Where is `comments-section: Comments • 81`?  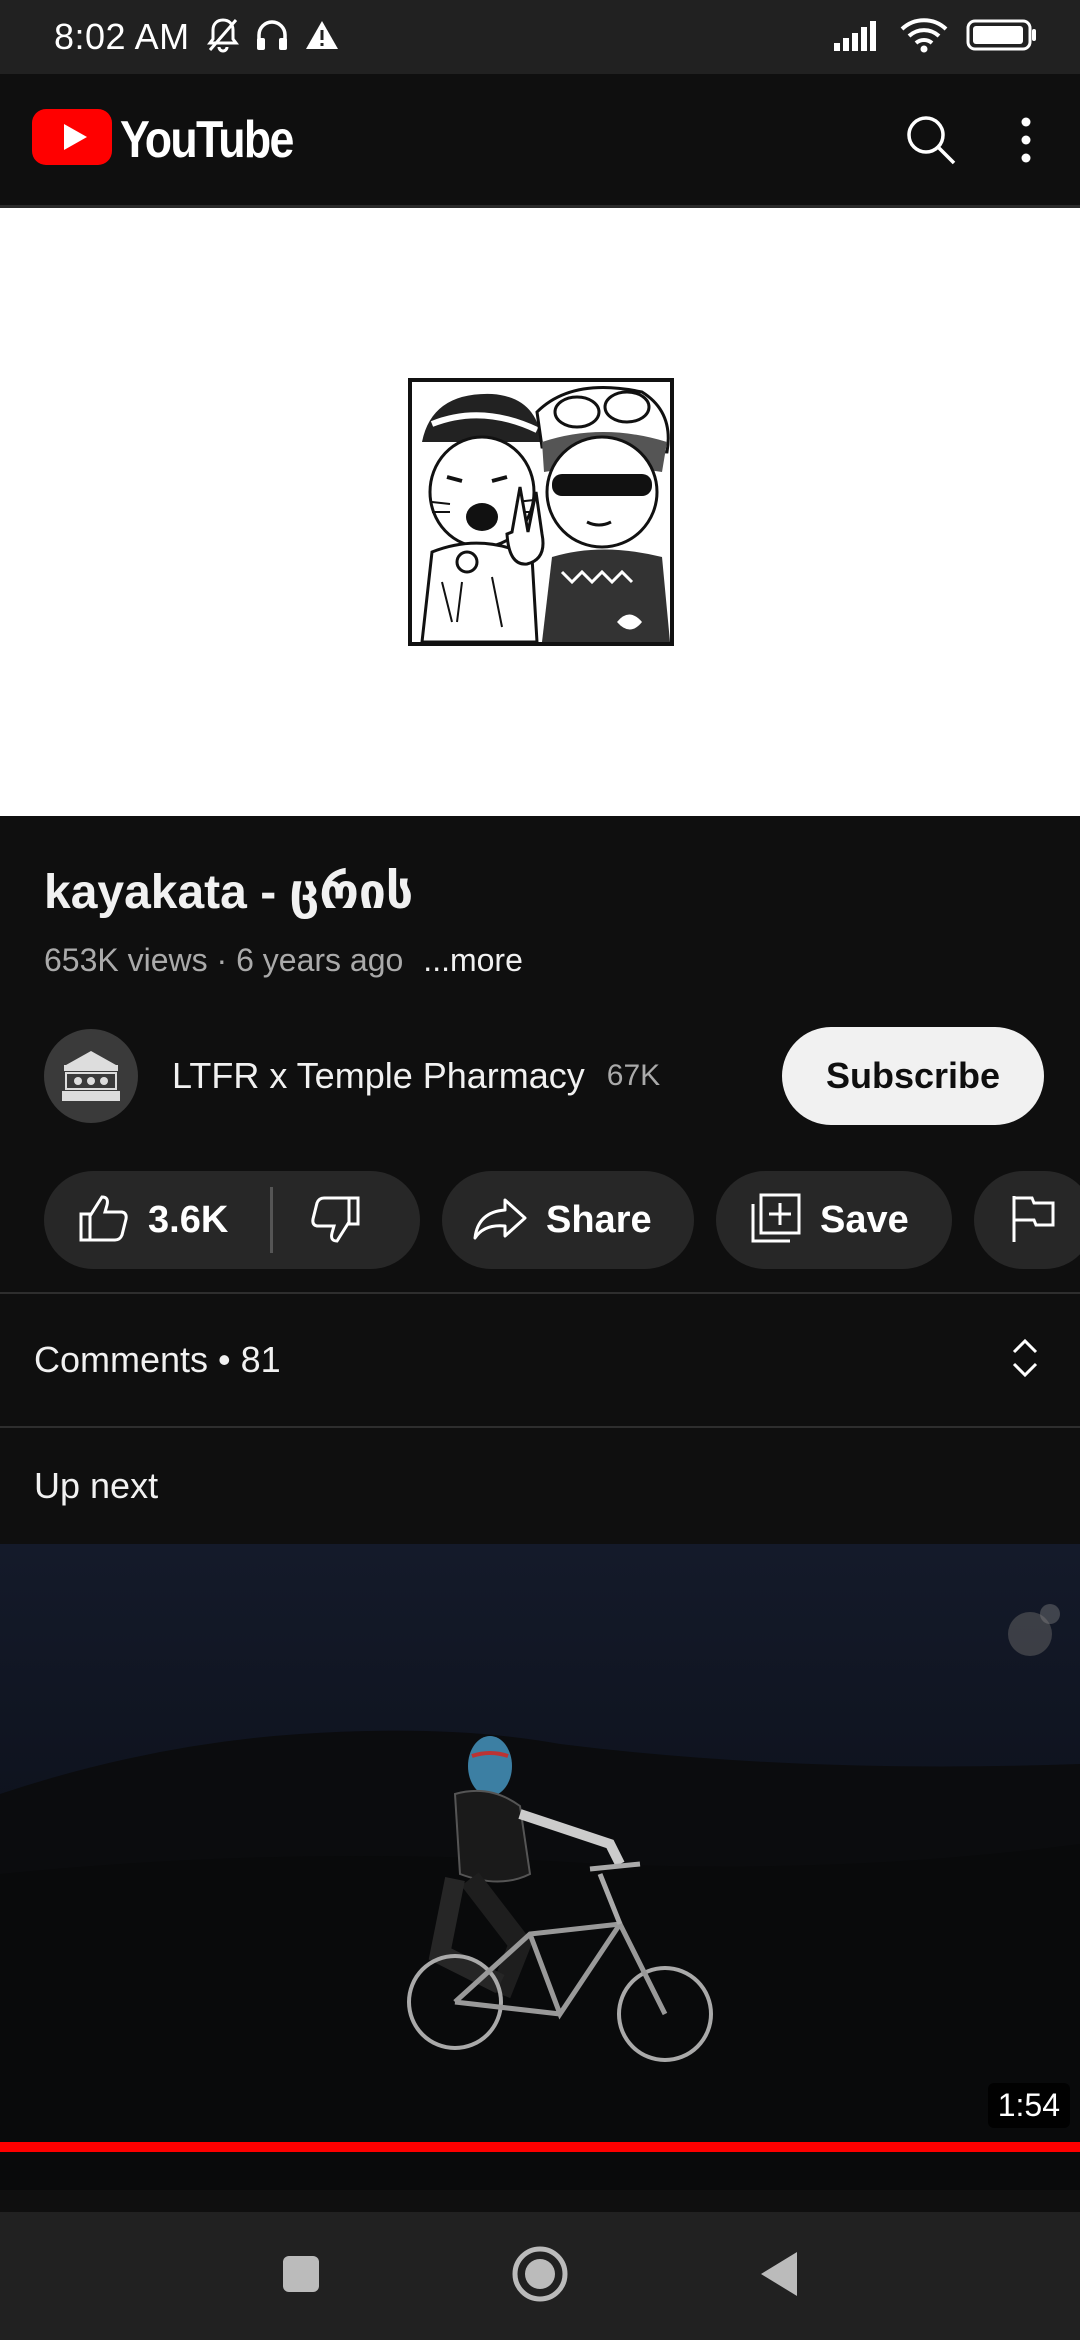
comments-section: Comments • 81 is located at coordinates (540, 1360).